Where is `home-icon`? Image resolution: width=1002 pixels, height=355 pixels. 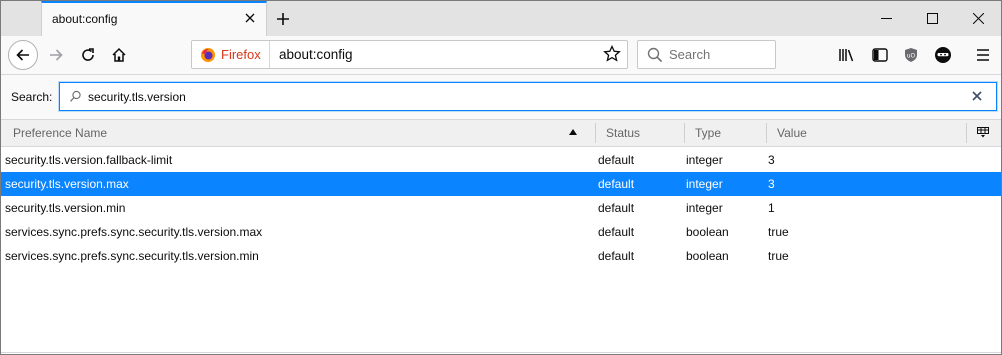
home-icon is located at coordinates (119, 55).